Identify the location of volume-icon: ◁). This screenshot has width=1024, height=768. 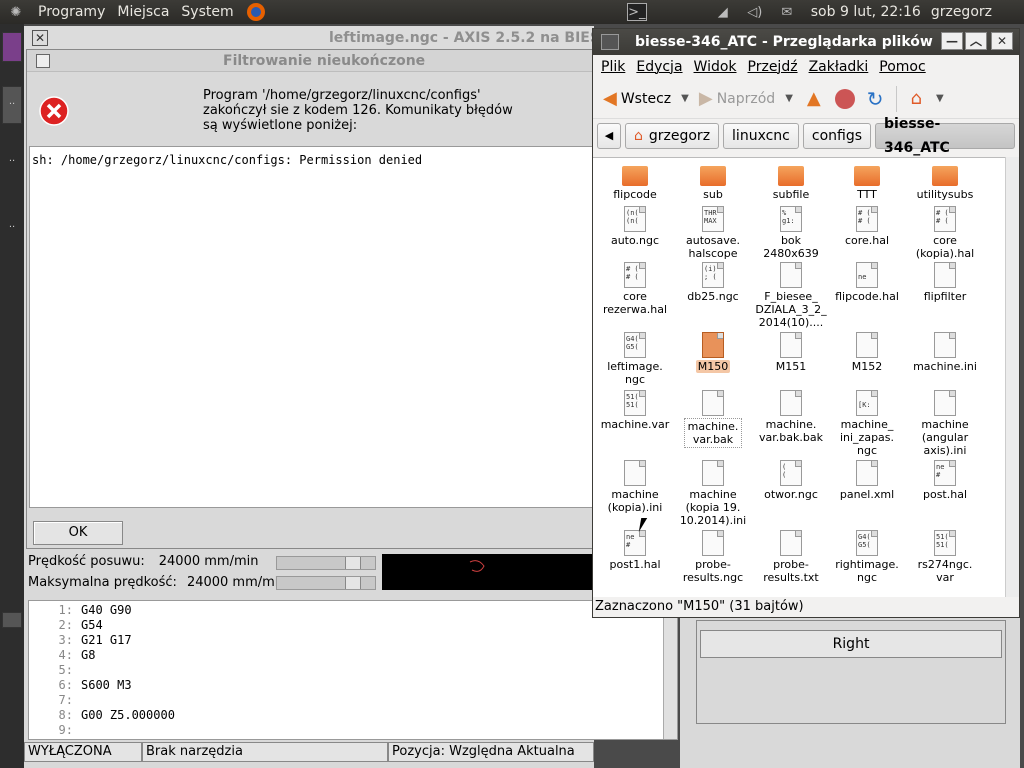
(755, 12).